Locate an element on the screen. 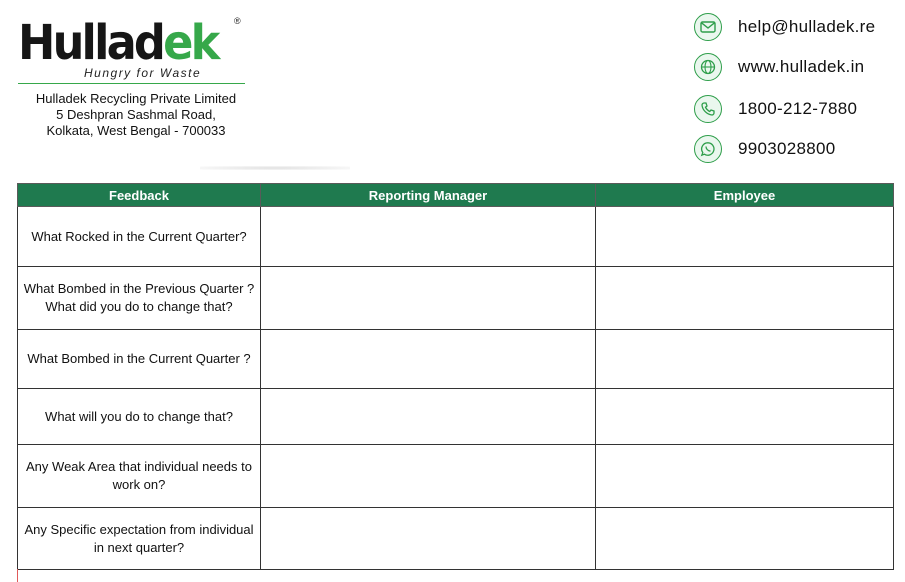 This screenshot has width=905, height=582. table-row: What will you do to change that? is located at coordinates (455, 416).